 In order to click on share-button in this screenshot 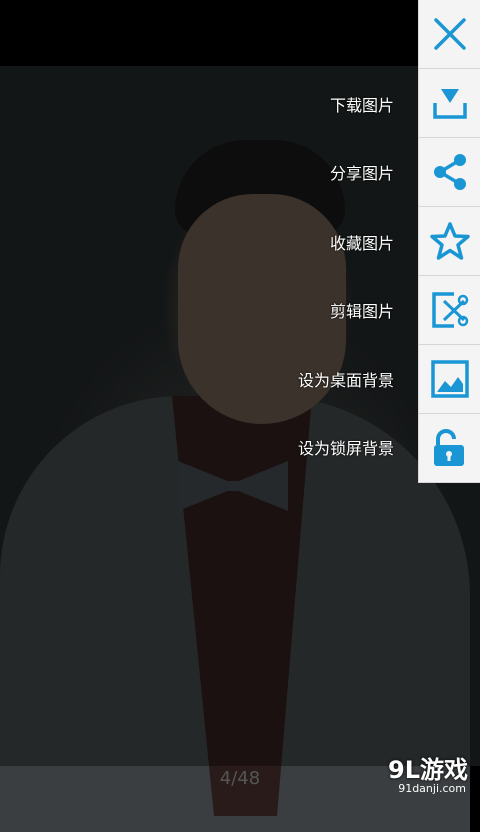, I will do `click(449, 172)`.